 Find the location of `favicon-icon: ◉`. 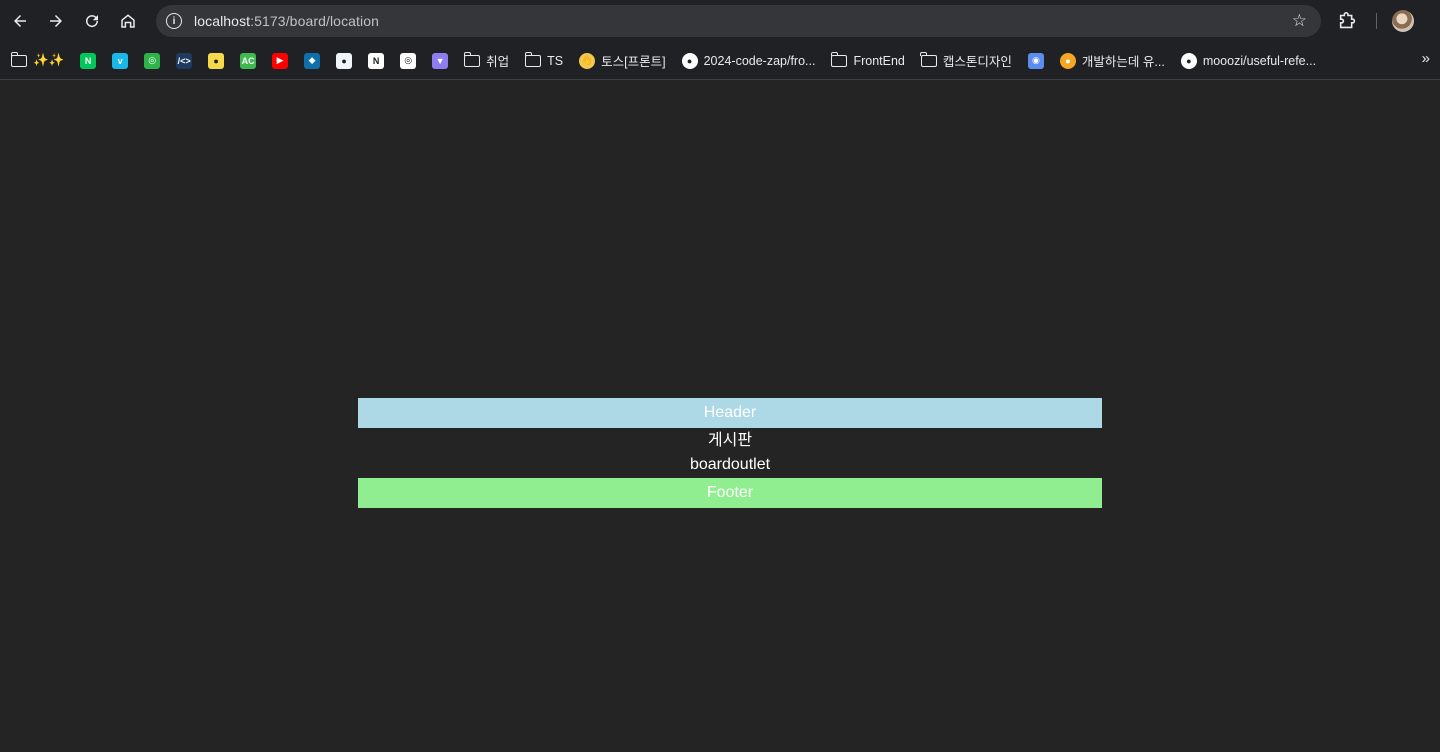

favicon-icon: ◉ is located at coordinates (1035, 60).